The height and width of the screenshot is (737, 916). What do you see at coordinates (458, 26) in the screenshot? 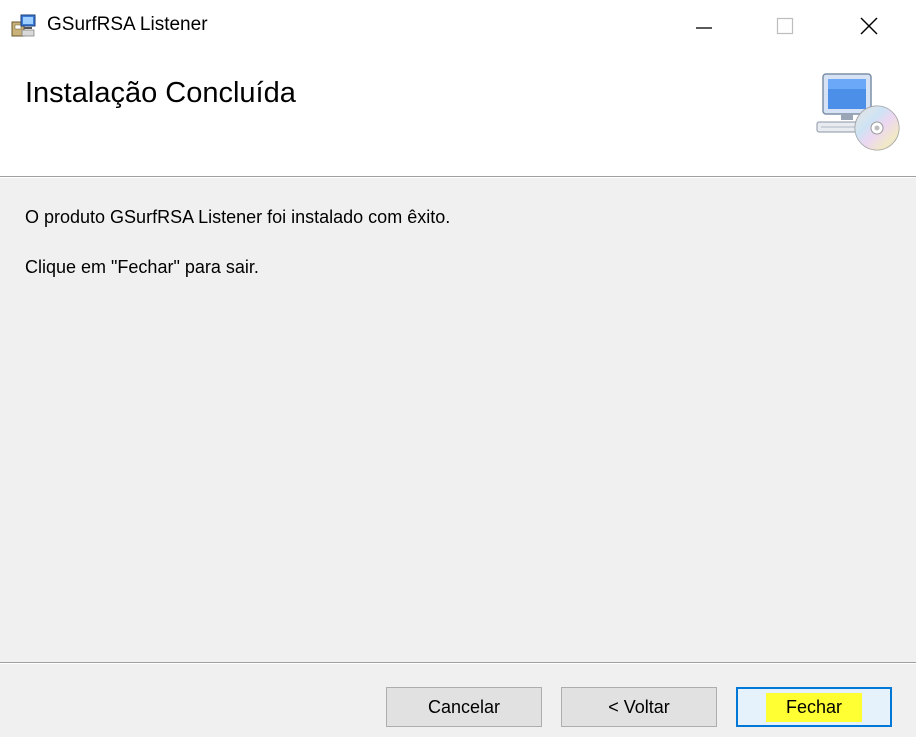
I see `title-bar: GSurfRSA Listener` at bounding box center [458, 26].